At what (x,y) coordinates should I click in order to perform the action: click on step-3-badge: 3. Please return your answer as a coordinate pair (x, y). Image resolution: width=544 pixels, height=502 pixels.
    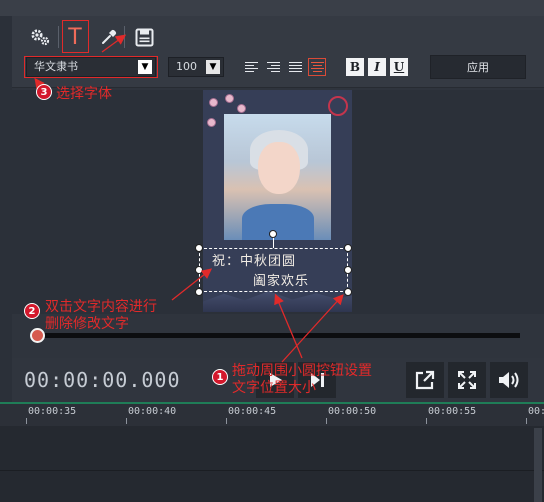
    Looking at the image, I should click on (44, 92).